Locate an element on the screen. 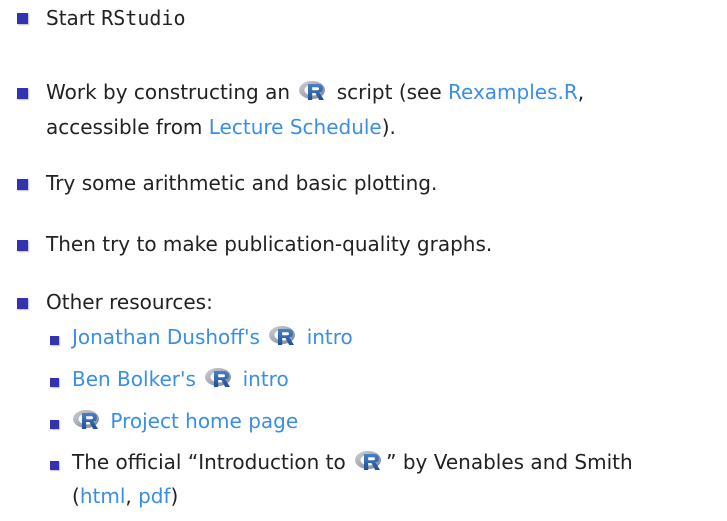 This screenshot has width=727, height=521. work-text-4: accessible from is located at coordinates (127, 127).